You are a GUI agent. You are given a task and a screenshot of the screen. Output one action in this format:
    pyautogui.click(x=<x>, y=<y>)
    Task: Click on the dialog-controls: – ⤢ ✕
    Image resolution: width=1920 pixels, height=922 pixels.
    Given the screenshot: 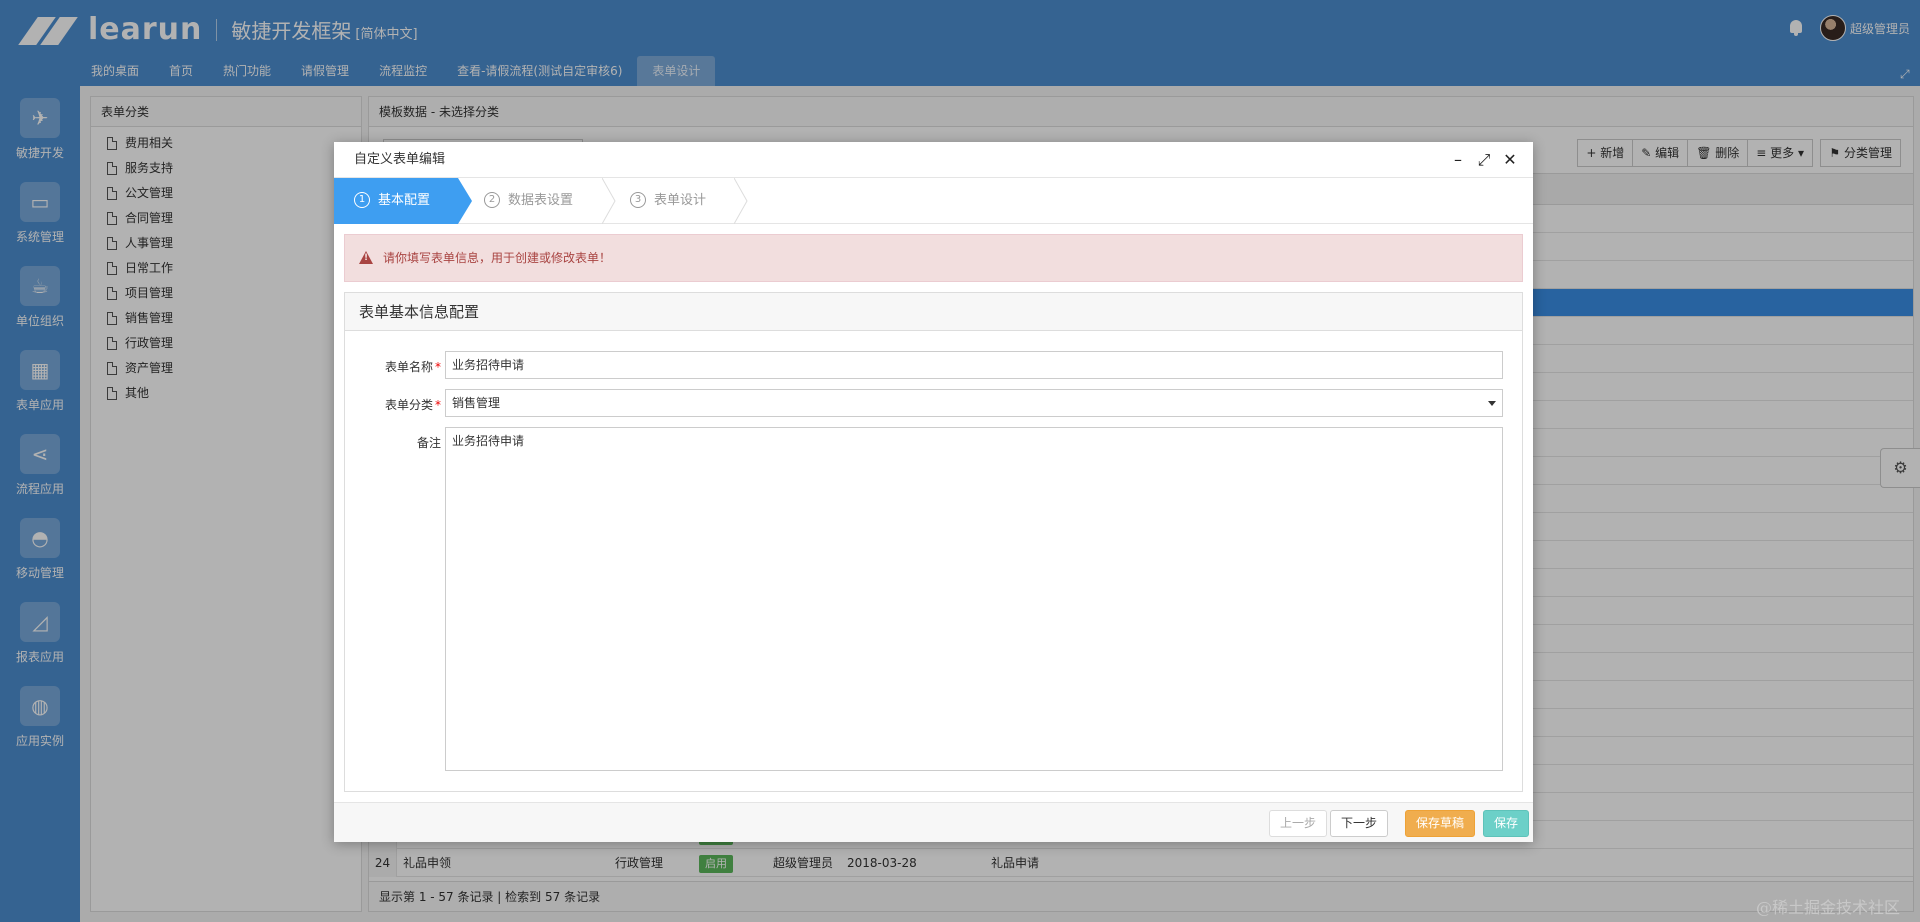 What is the action you would take?
    pyautogui.click(x=1484, y=160)
    